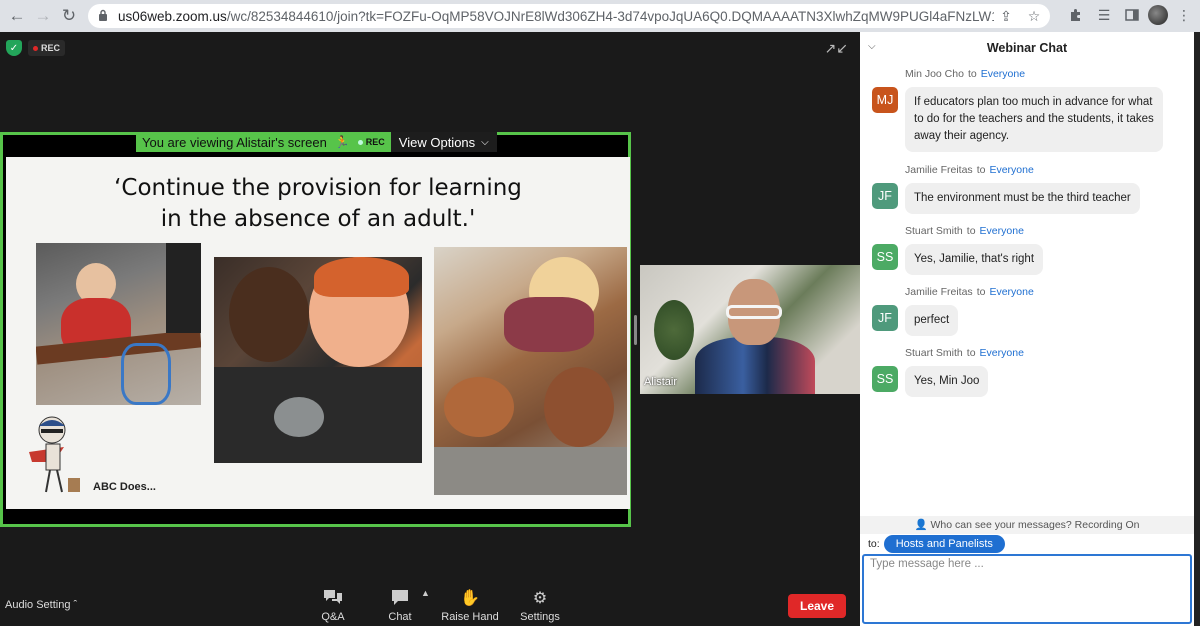  Describe the element at coordinates (965, 74) in the screenshot. I see `chat-message-meta: Min Joo Cho to Everyone` at that location.